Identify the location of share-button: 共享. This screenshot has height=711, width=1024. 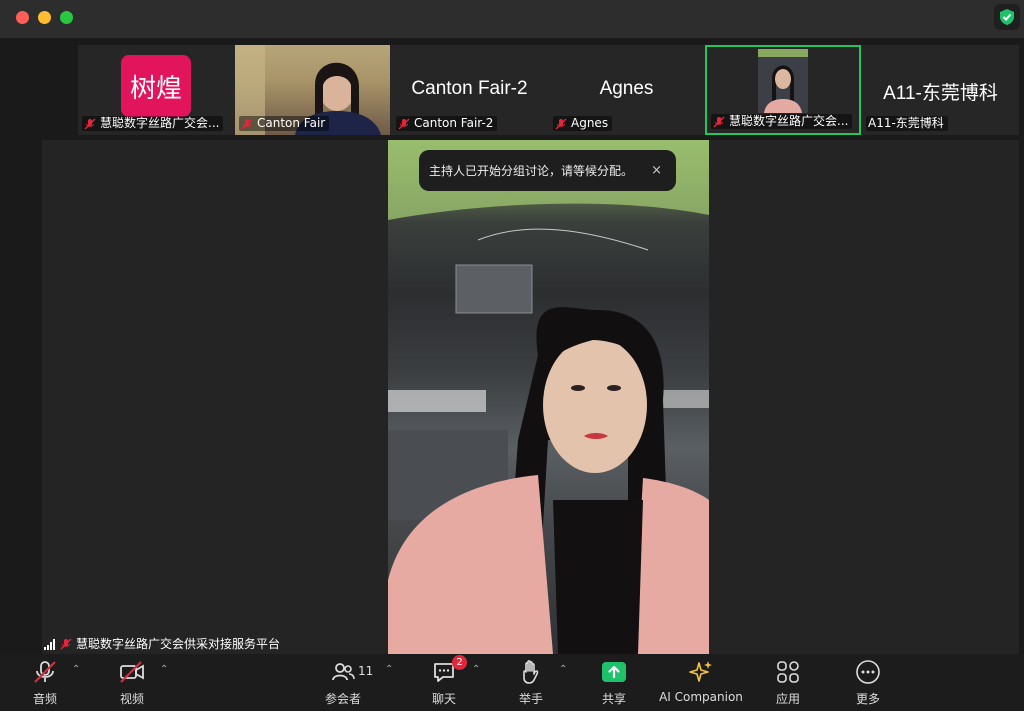
(614, 682).